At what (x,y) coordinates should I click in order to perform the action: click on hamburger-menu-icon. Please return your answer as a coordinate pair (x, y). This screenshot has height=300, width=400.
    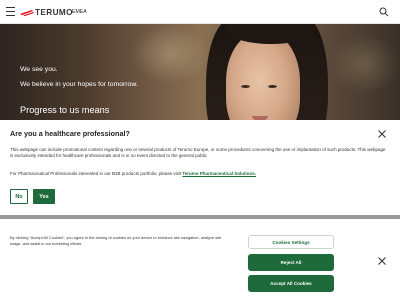
    Looking at the image, I should click on (10, 11).